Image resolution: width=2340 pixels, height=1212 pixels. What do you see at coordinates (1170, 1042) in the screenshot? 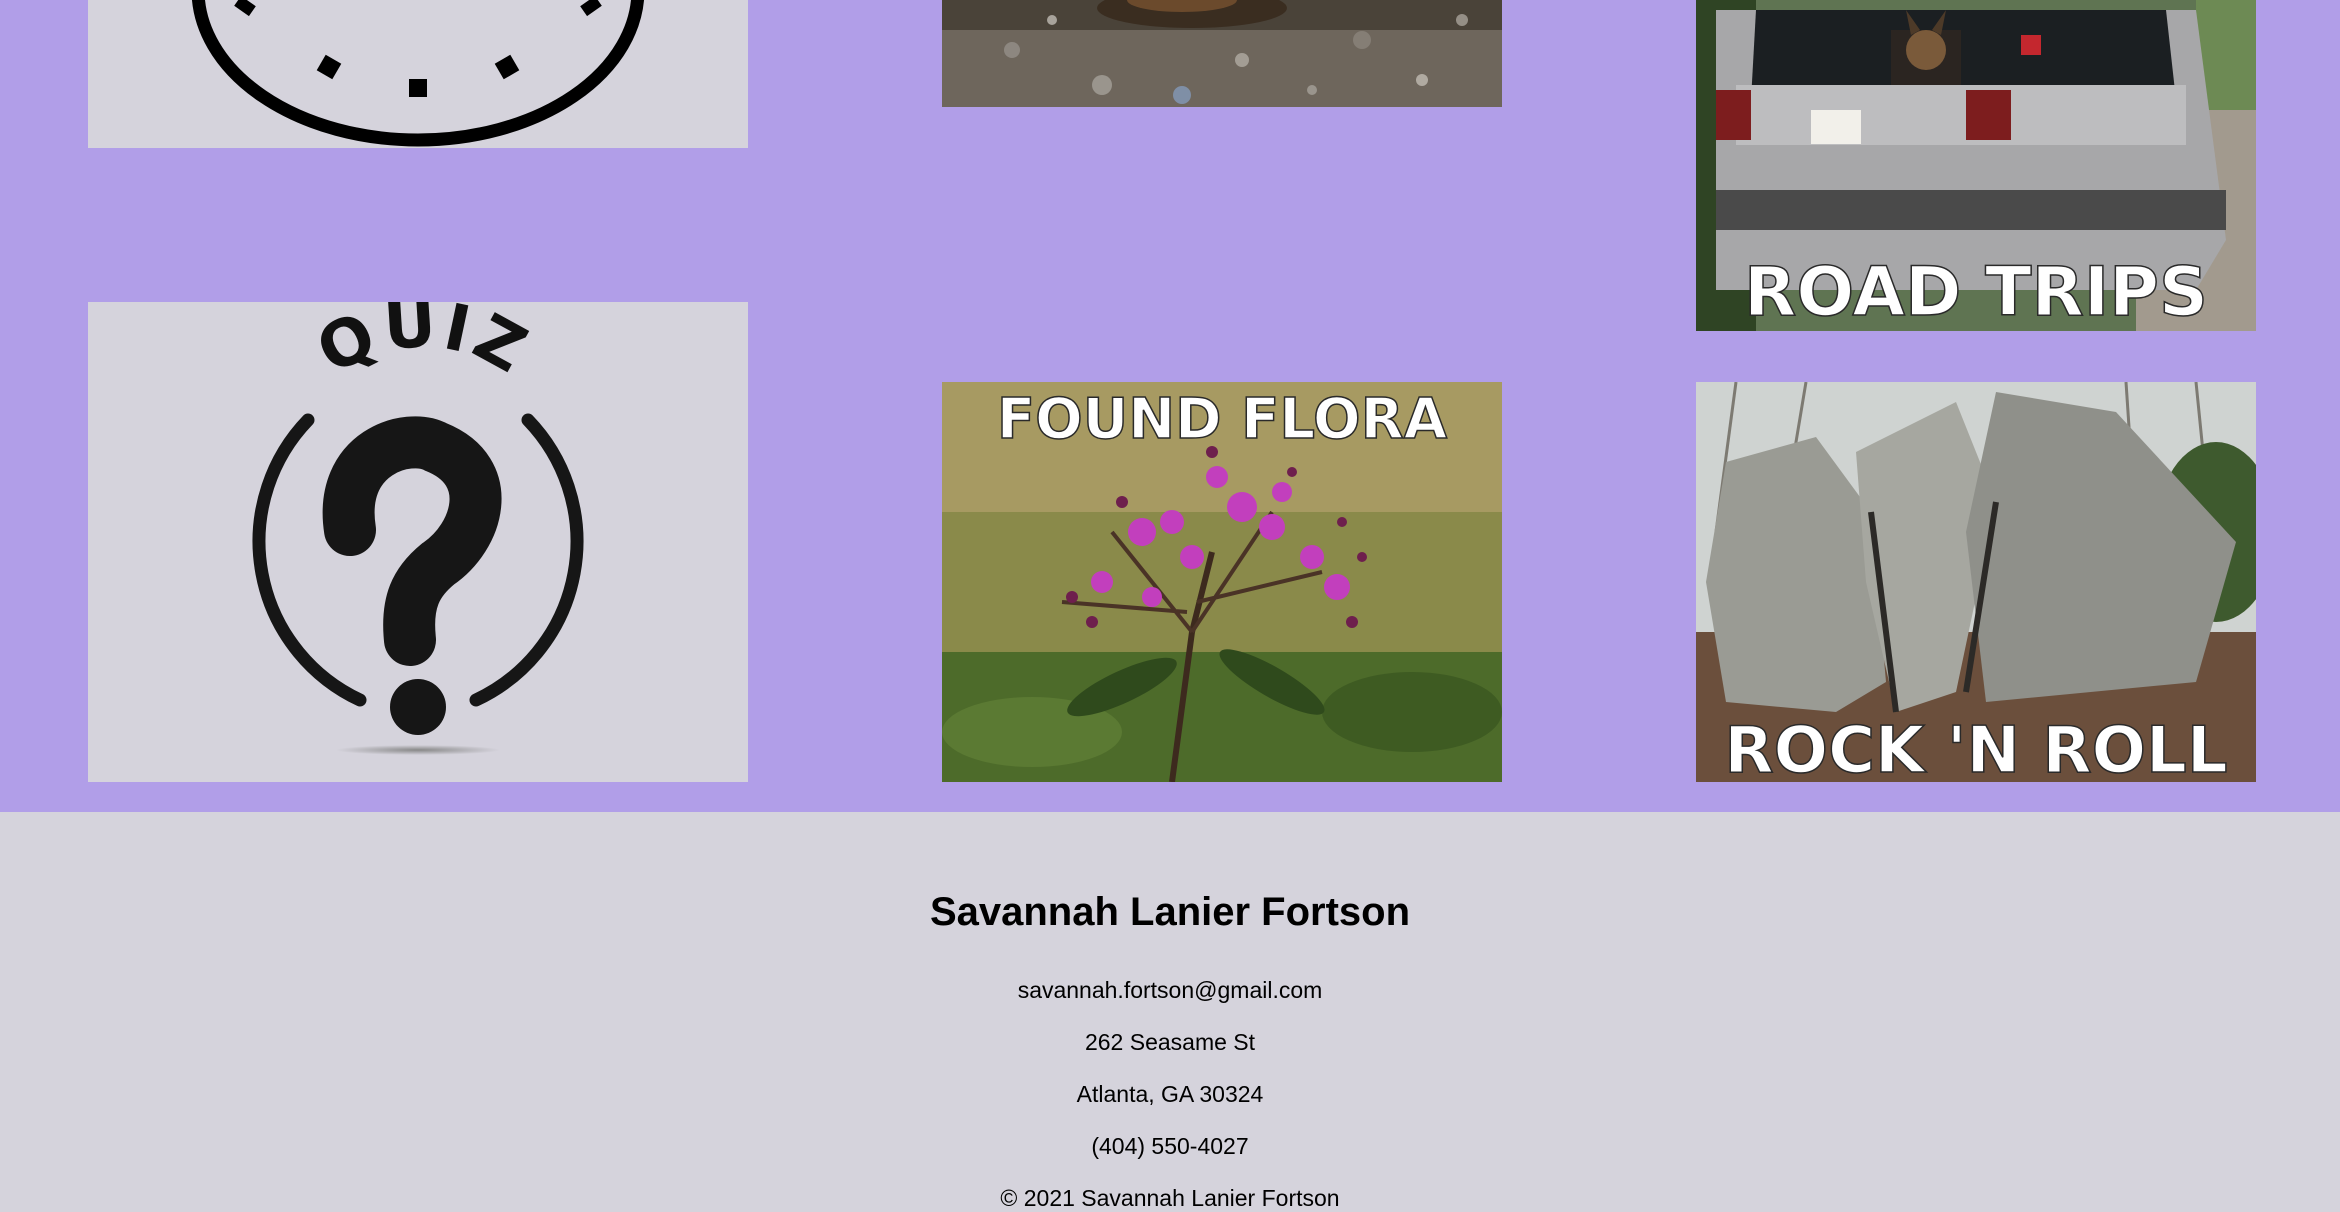
I see `footer-street: 262 Seasame St` at bounding box center [1170, 1042].